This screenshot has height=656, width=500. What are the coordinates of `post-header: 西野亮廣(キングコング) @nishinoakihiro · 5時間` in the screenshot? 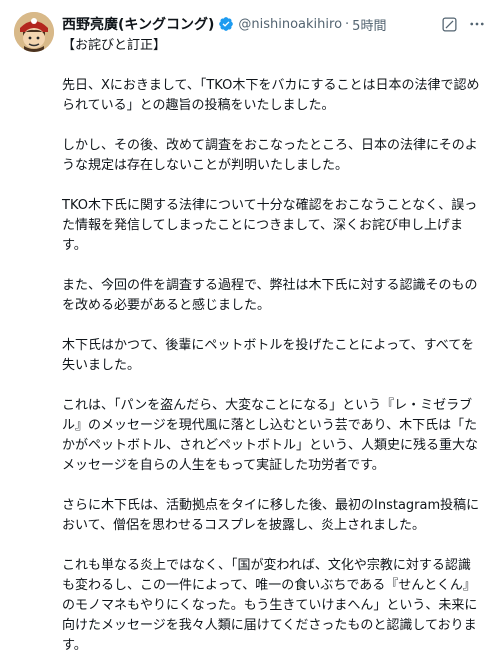 It's located at (274, 24).